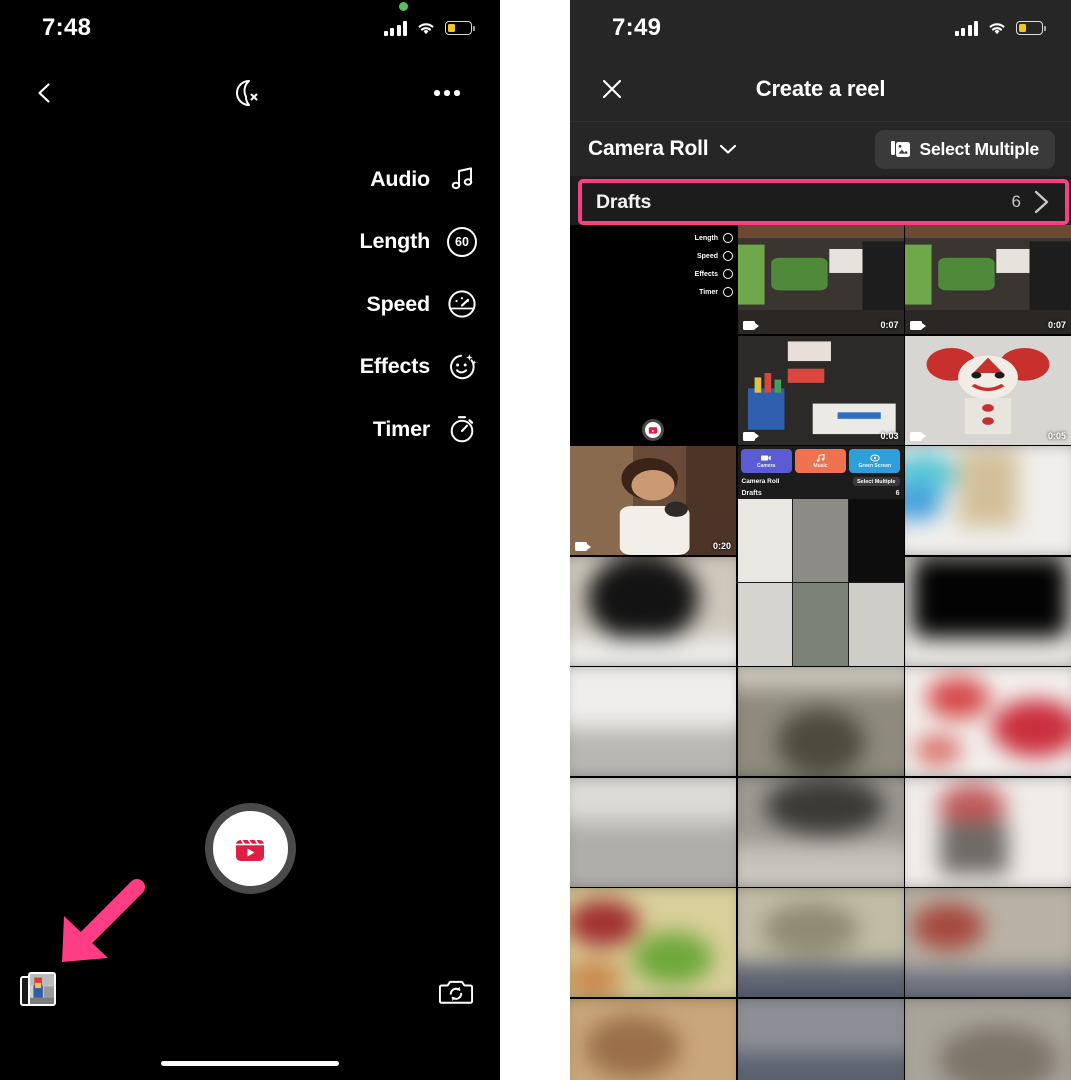  What do you see at coordinates (637, 27) in the screenshot?
I see `status-time: 7:49` at bounding box center [637, 27].